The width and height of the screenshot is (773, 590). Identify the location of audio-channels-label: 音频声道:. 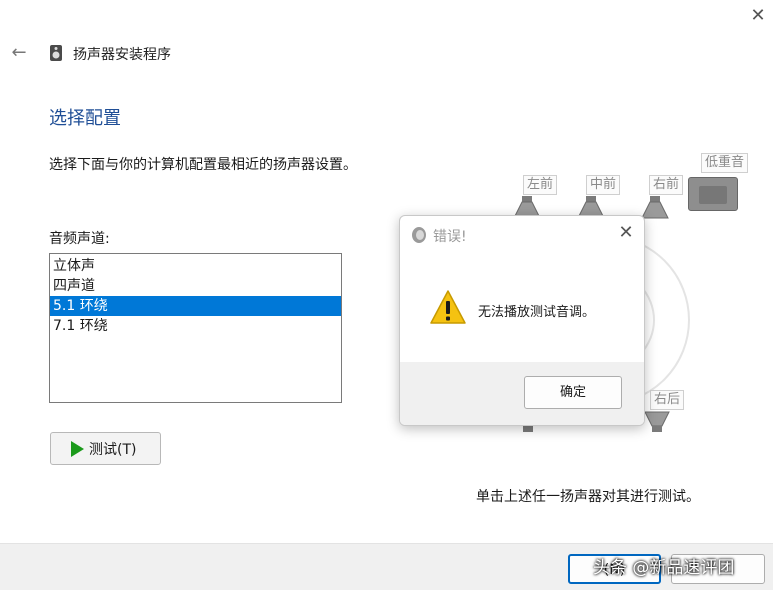
(79, 239).